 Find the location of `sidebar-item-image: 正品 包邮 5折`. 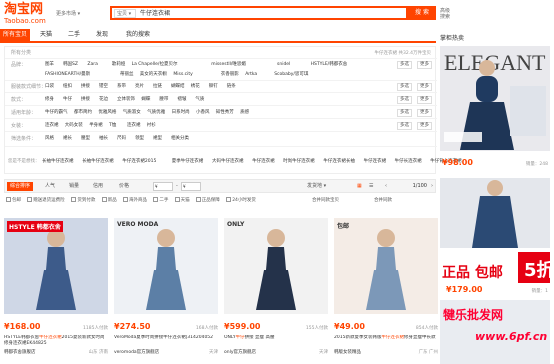

sidebar-item-image: 正品 包邮 5折 is located at coordinates (495, 230).